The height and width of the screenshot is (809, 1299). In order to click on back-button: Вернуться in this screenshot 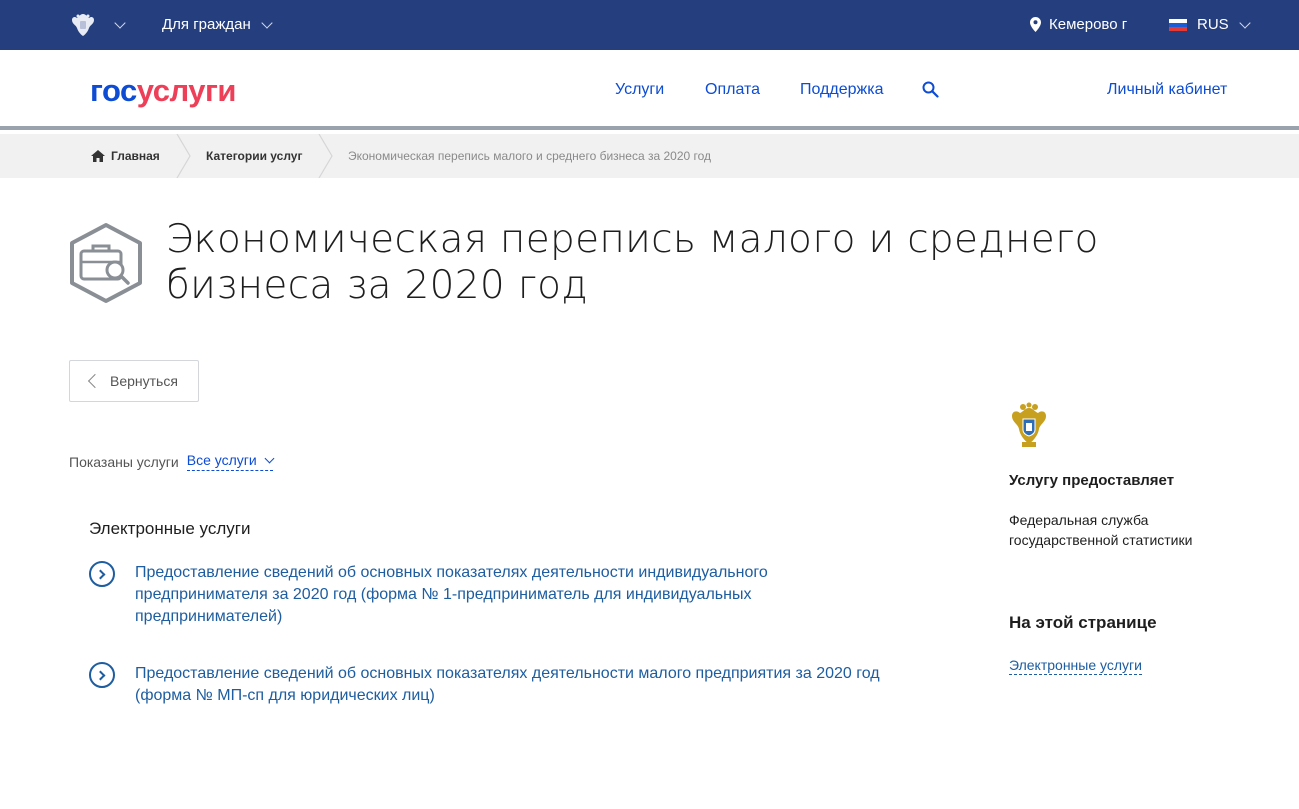, I will do `click(134, 381)`.